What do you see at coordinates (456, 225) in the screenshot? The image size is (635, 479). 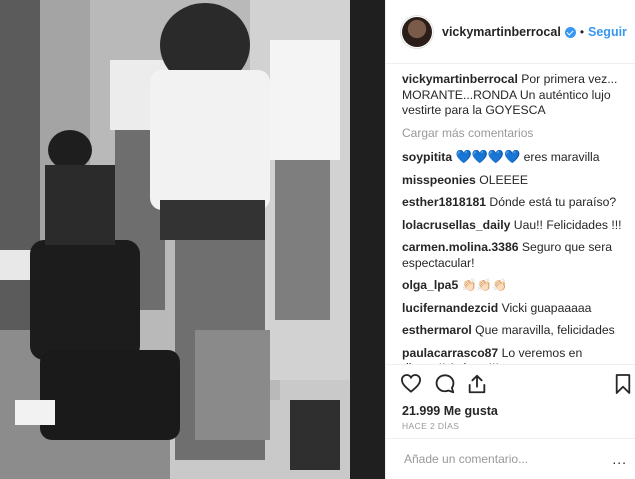 I see `comment-username: lolacrusellas_daily` at bounding box center [456, 225].